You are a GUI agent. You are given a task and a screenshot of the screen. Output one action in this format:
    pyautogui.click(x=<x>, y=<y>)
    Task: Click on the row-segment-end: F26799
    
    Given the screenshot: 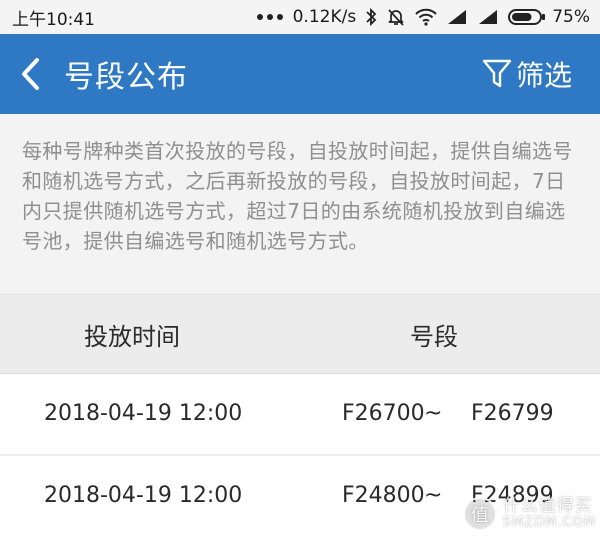 What is the action you would take?
    pyautogui.click(x=512, y=413)
    